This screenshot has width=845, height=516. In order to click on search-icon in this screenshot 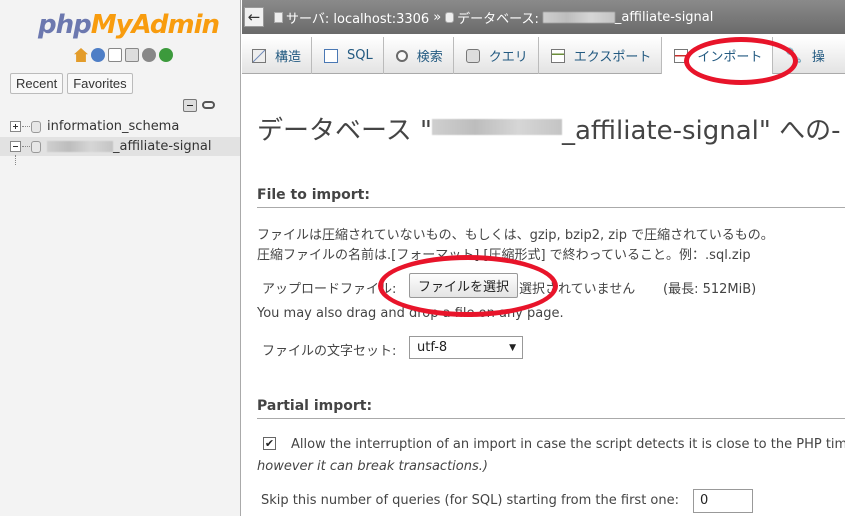, I will do `click(401, 55)`.